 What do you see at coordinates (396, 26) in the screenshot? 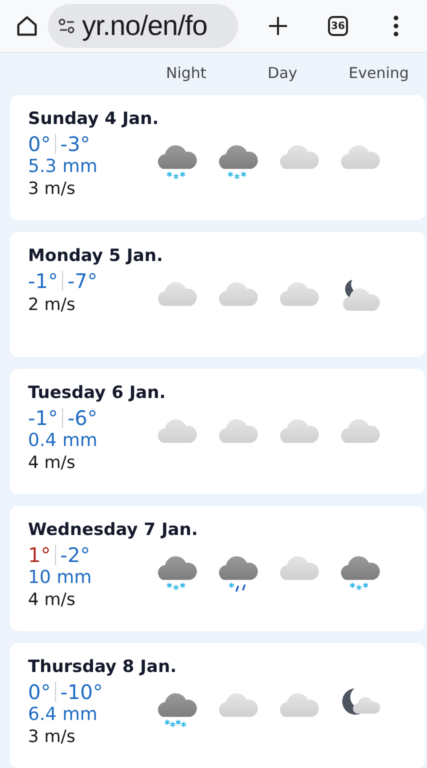
I see `menu-icon` at bounding box center [396, 26].